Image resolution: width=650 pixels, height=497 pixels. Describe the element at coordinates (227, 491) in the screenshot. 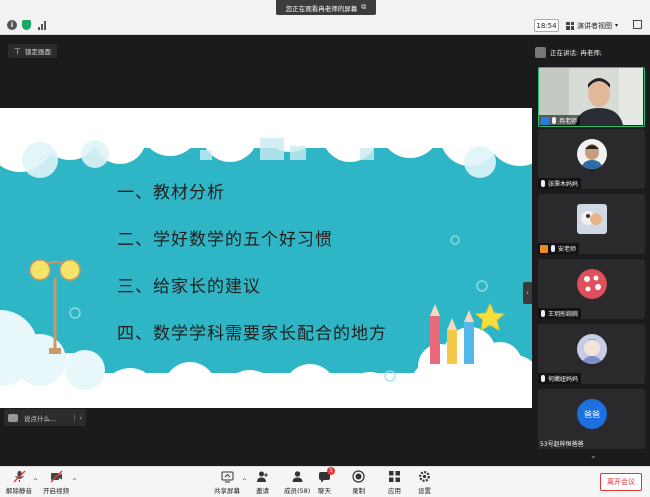

I see `share-screen-label: 共享屏幕` at that location.